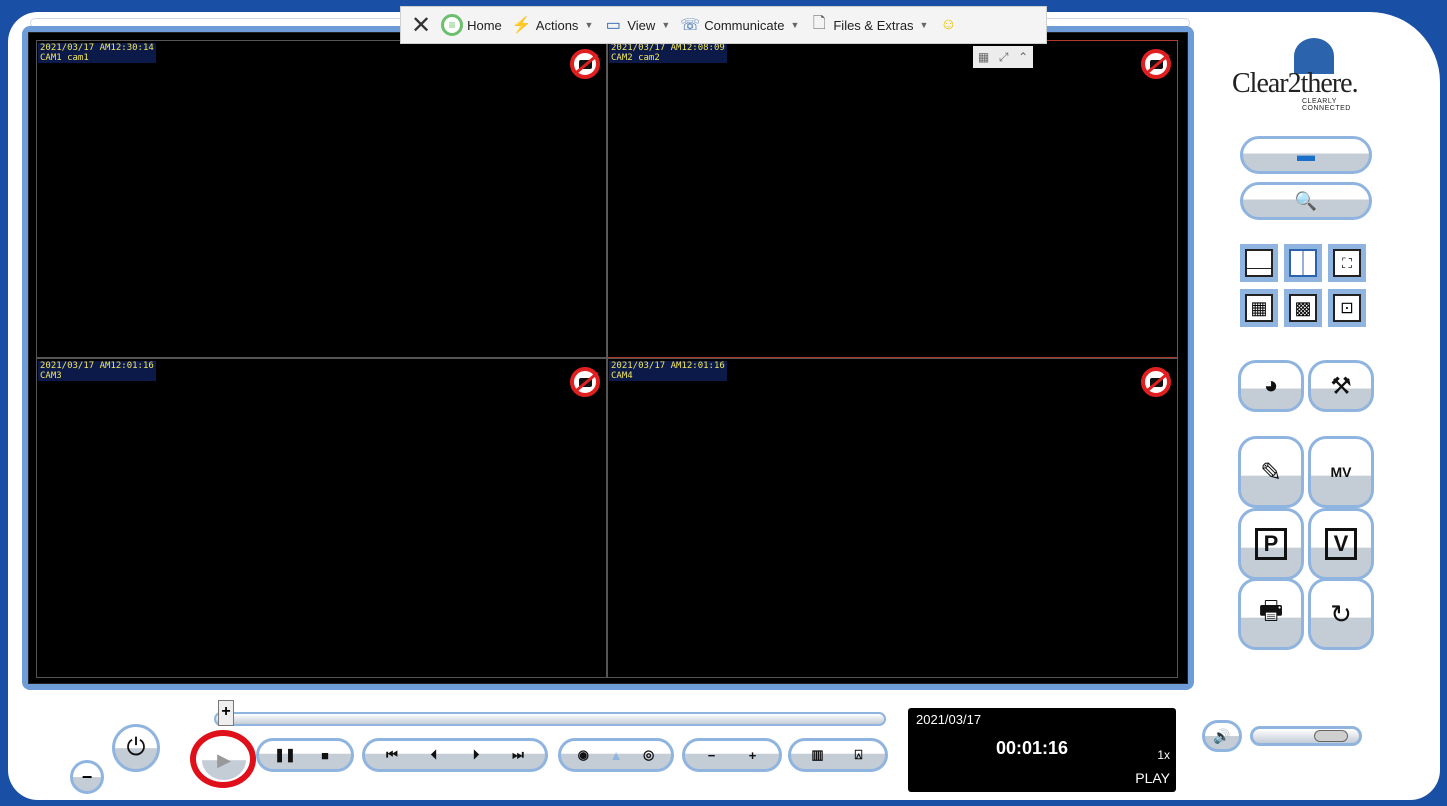 Image resolution: width=1447 pixels, height=806 pixels. Describe the element at coordinates (1303, 308) in the screenshot. I see `layout-16-button: ▩` at that location.